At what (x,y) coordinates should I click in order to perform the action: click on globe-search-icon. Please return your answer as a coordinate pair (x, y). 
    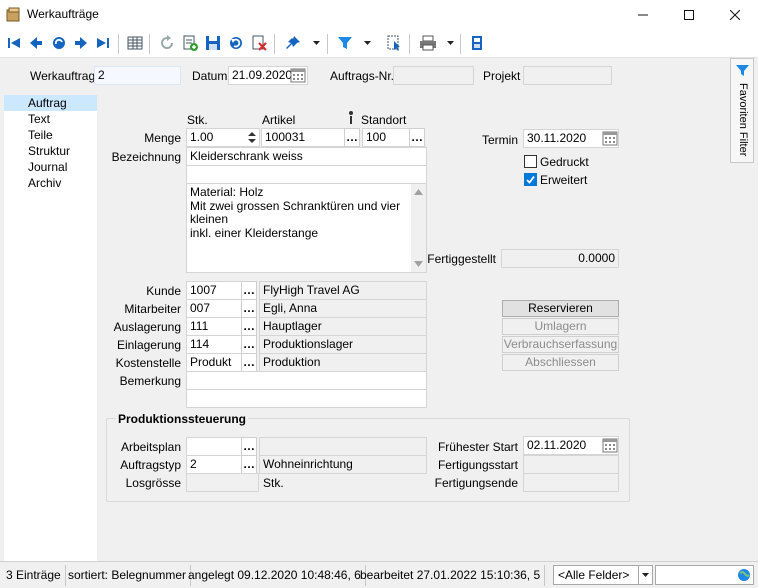
    Looking at the image, I should click on (744, 575).